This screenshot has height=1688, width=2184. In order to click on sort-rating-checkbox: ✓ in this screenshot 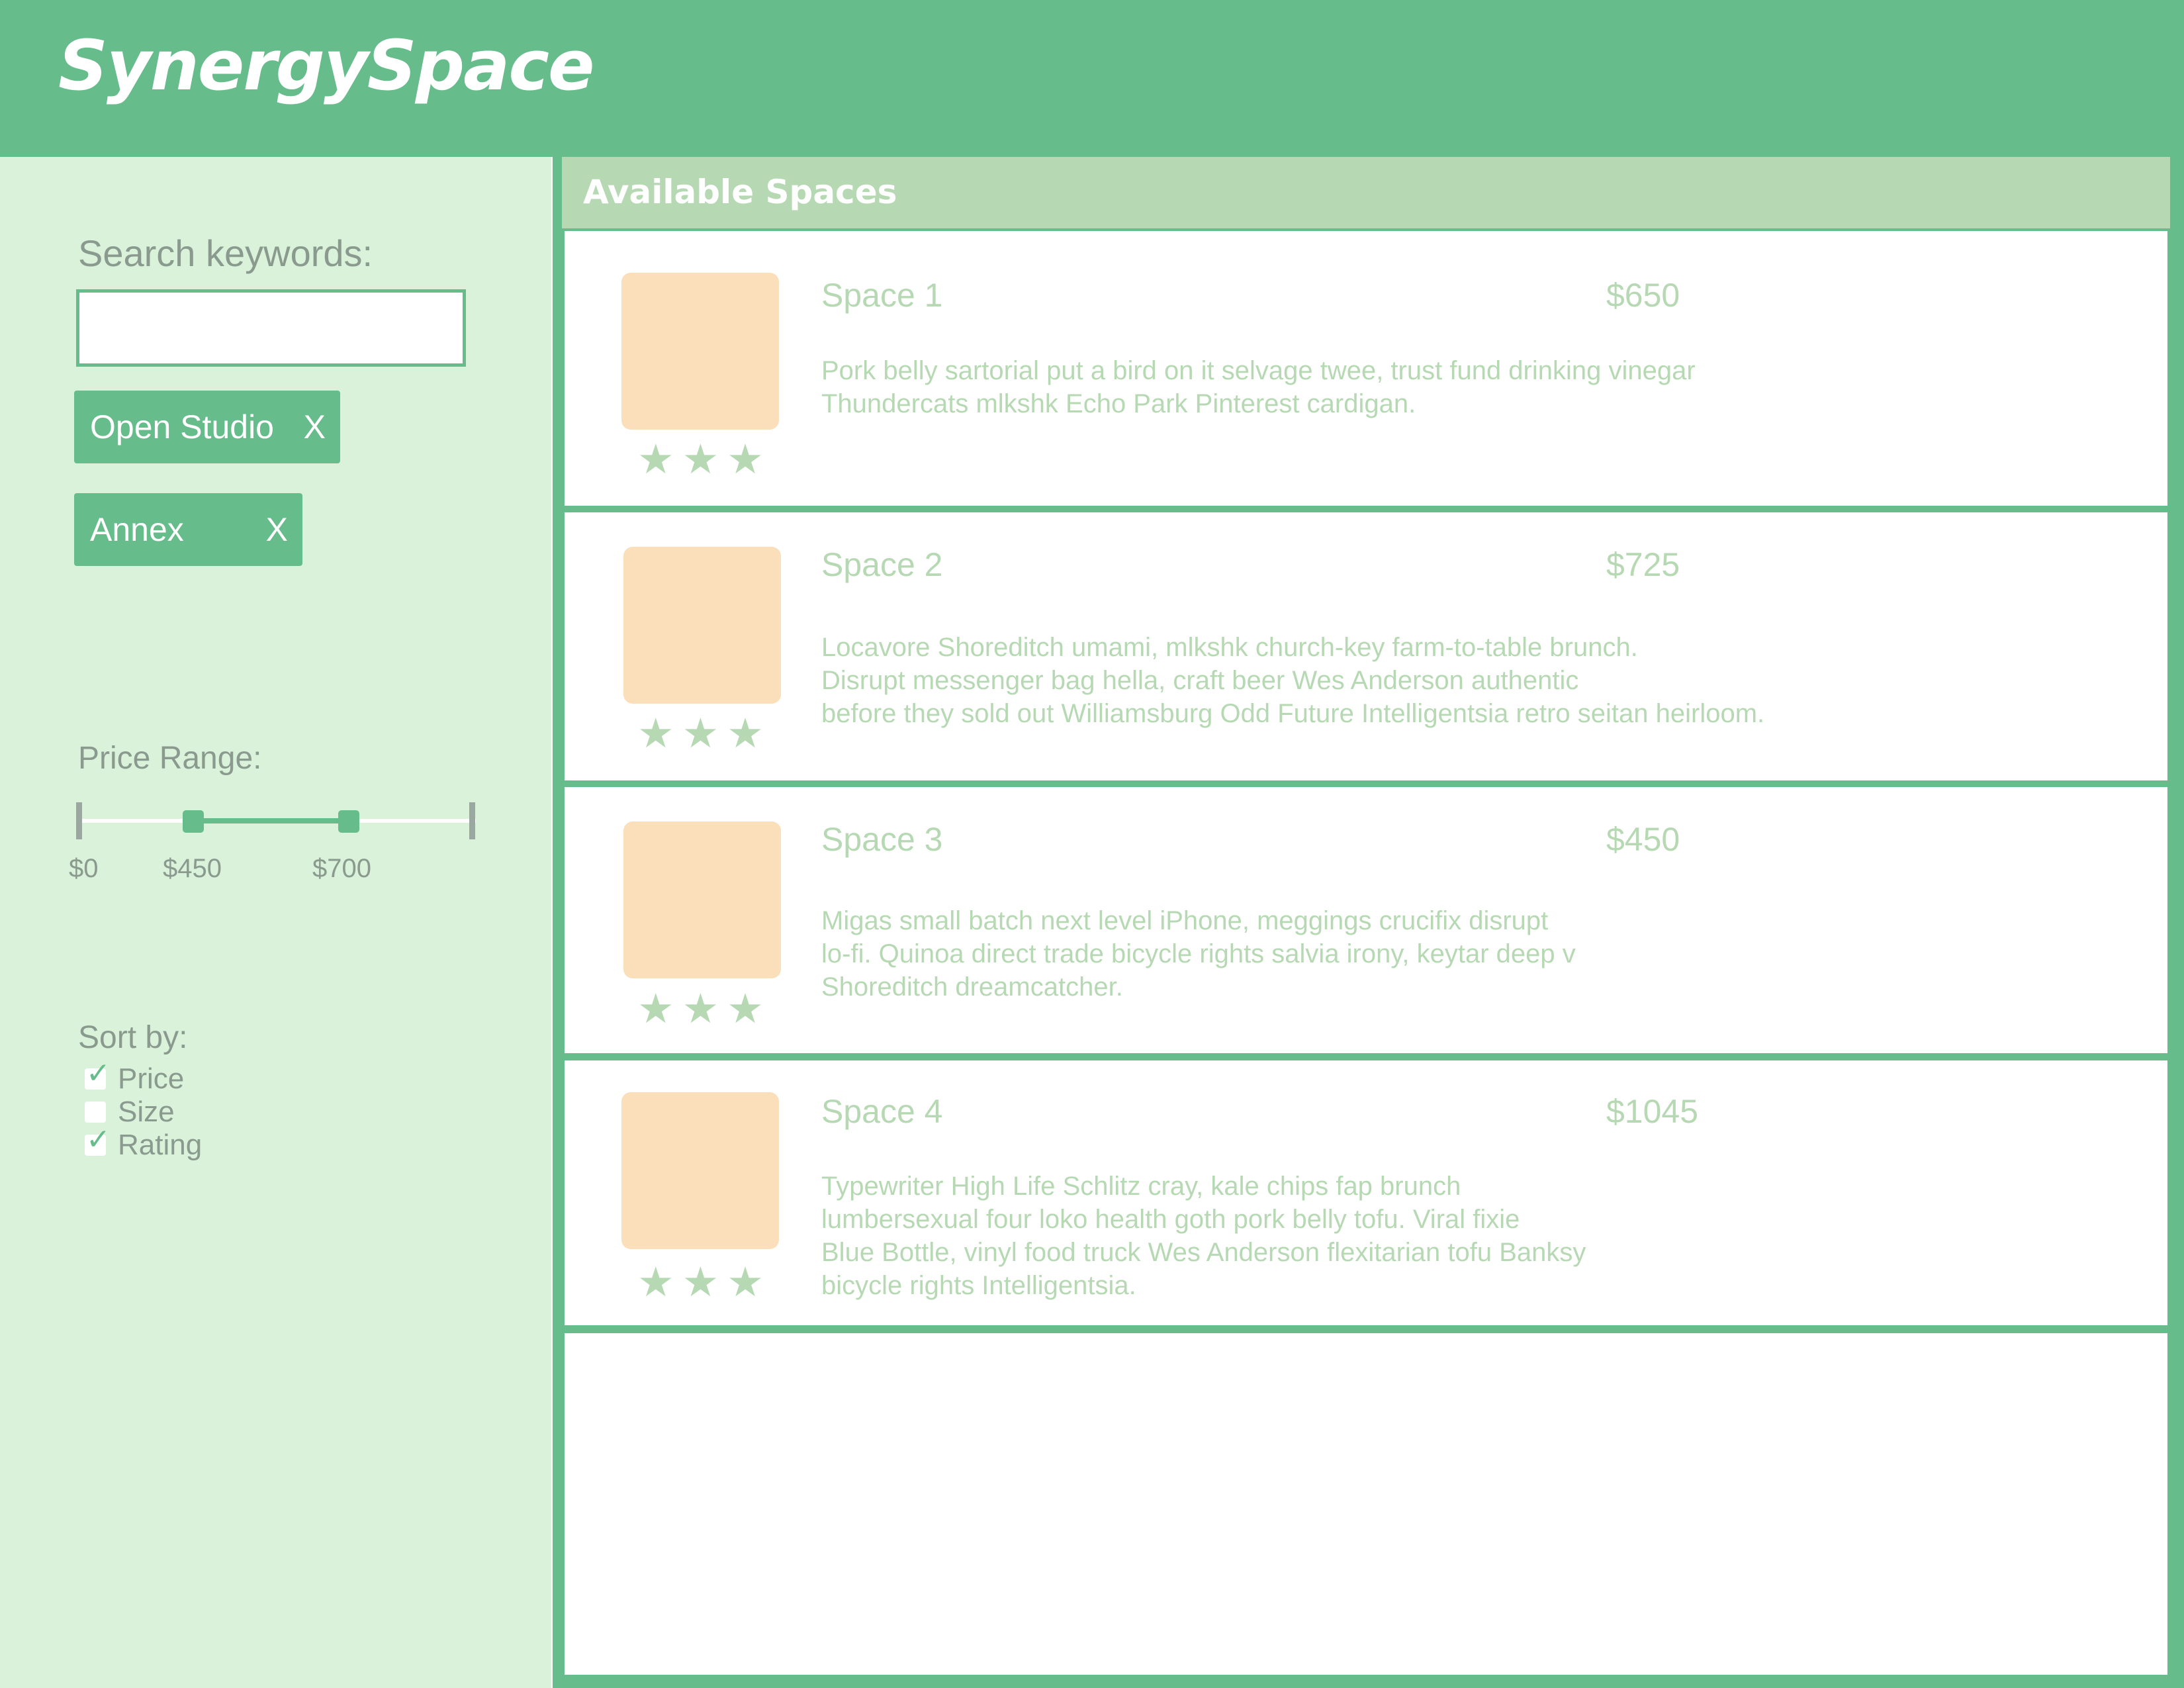, I will do `click(98, 1140)`.